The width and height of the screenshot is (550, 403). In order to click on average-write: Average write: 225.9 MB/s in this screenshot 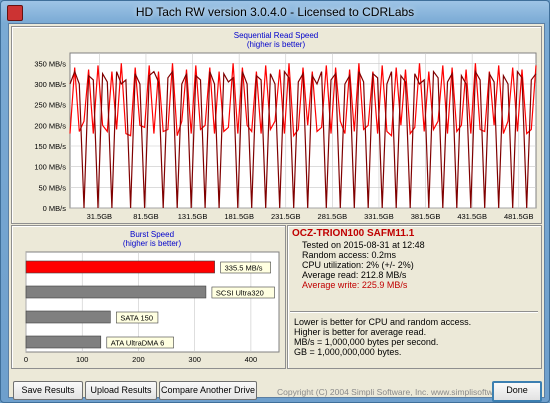, I will do `click(355, 285)`.